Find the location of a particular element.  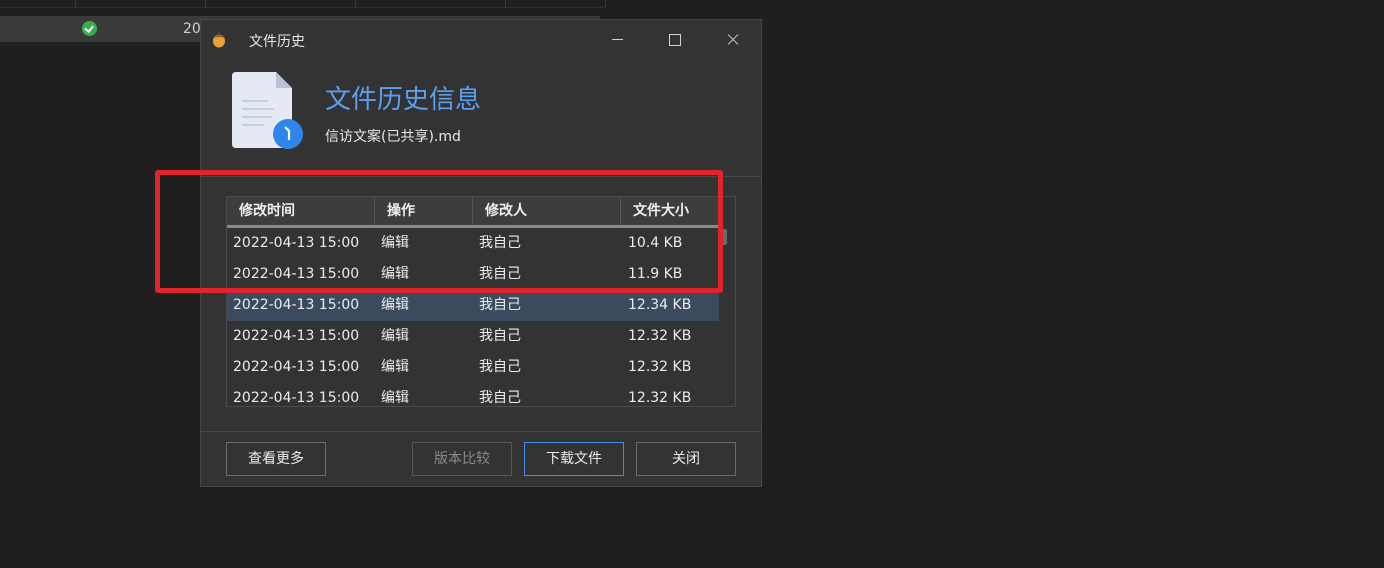

compare-versions-button: 版本比较 is located at coordinates (462, 459).